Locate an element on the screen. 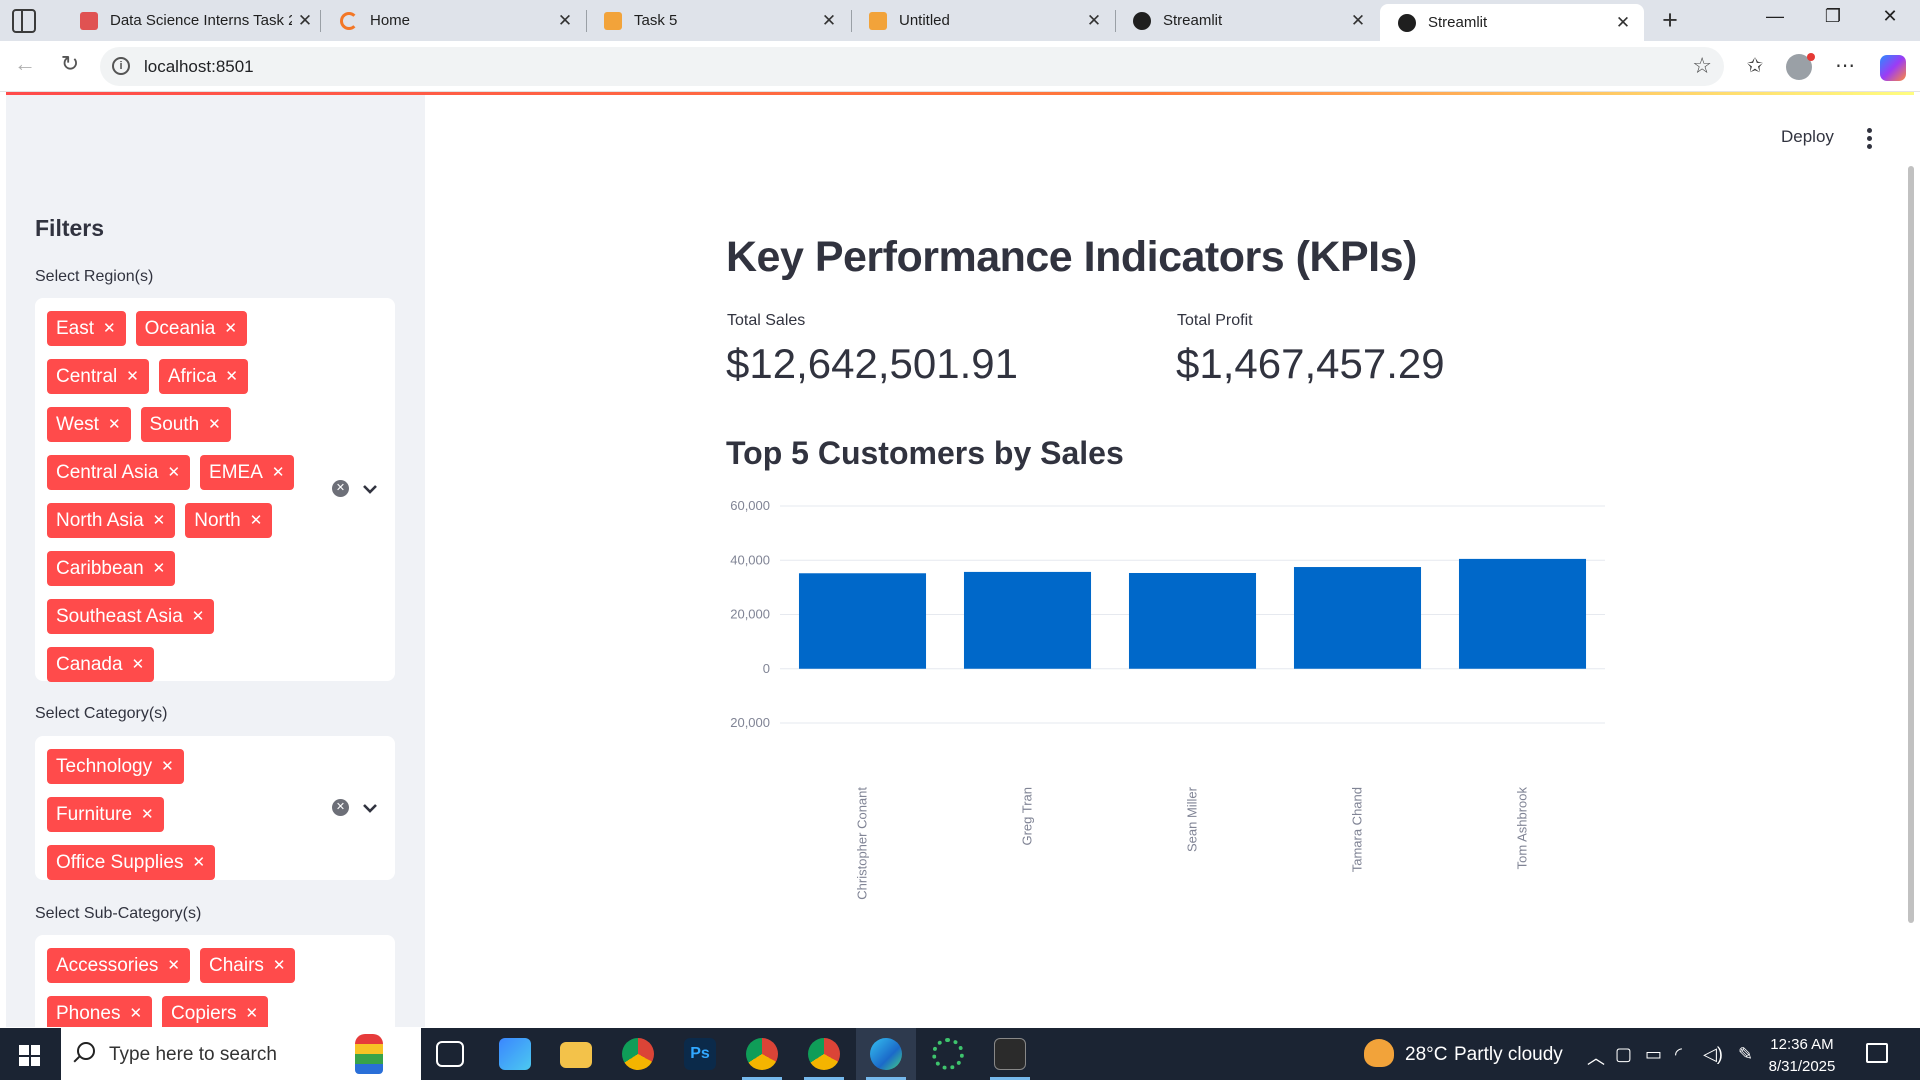 The width and height of the screenshot is (1920, 1080). deploy-button: Deploy is located at coordinates (1807, 137).